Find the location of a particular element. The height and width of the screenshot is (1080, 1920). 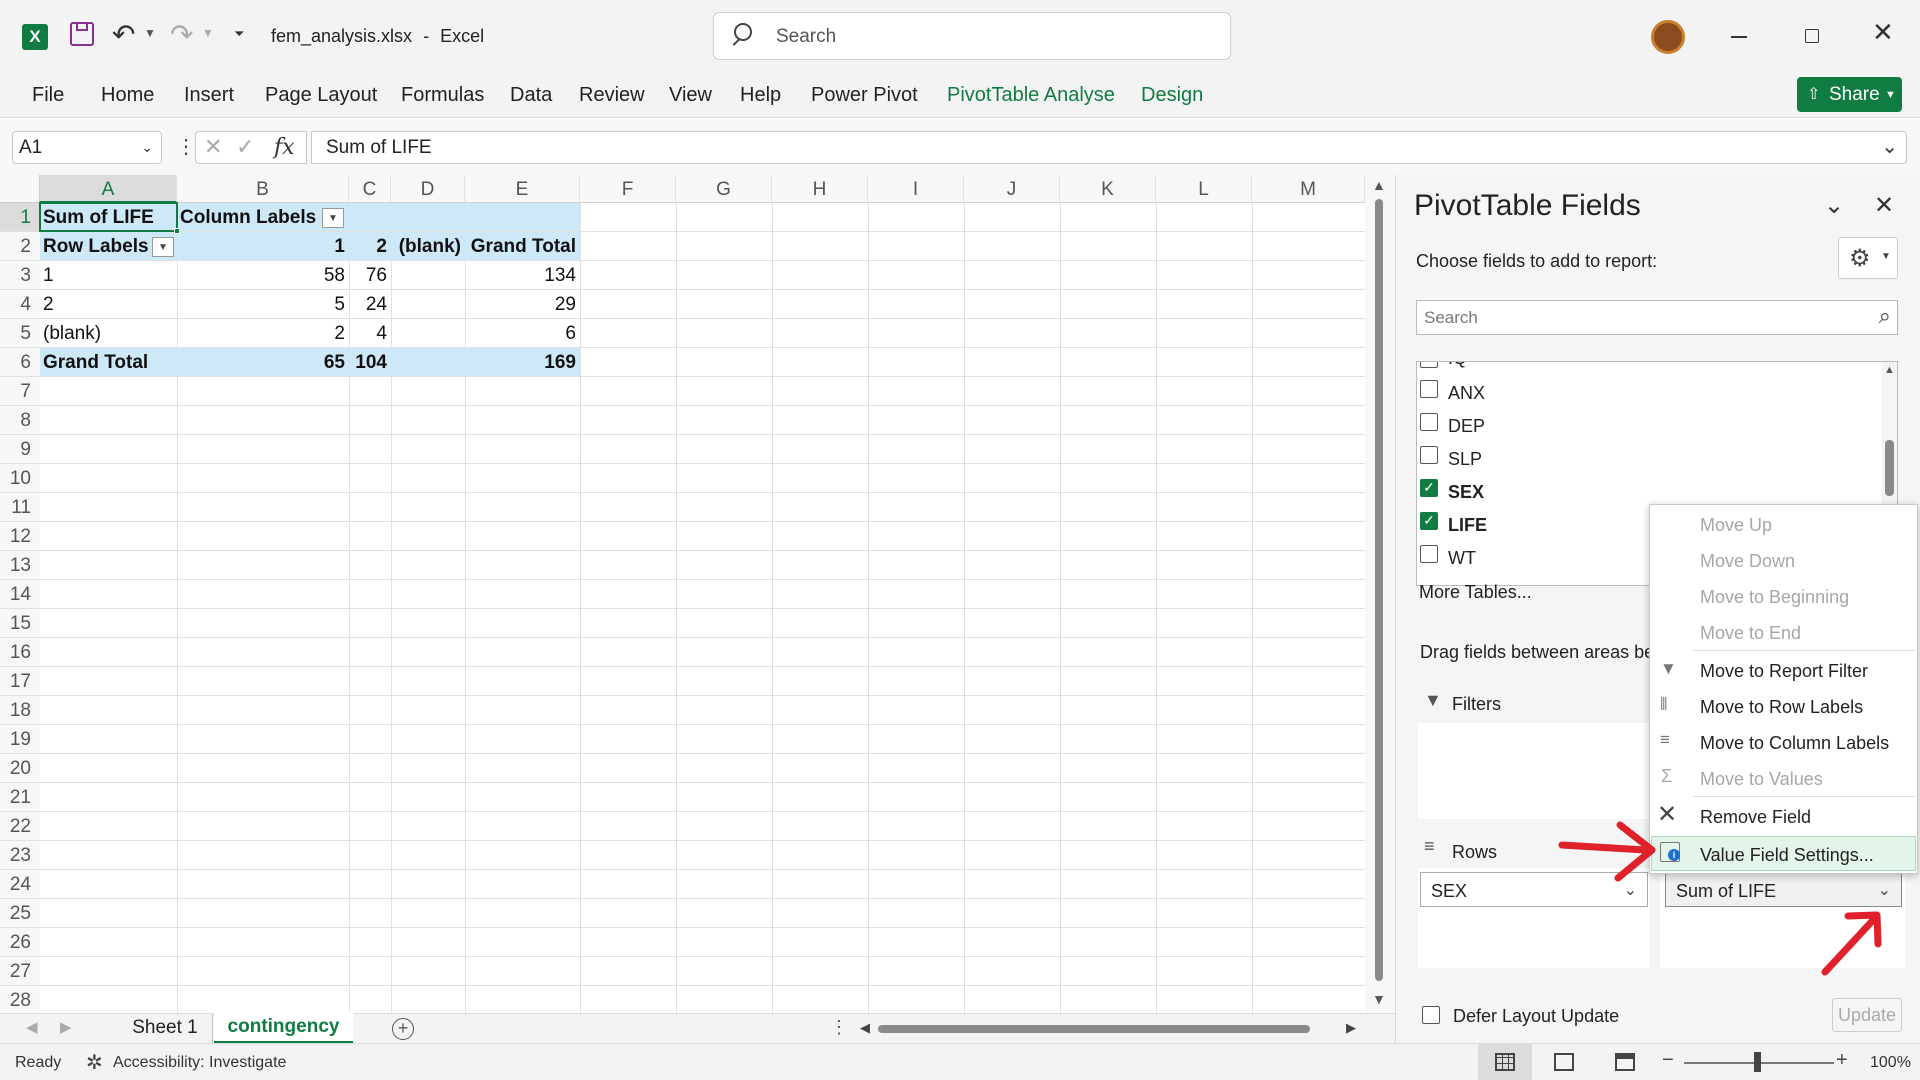

row-header-9: 9 is located at coordinates (20, 449).